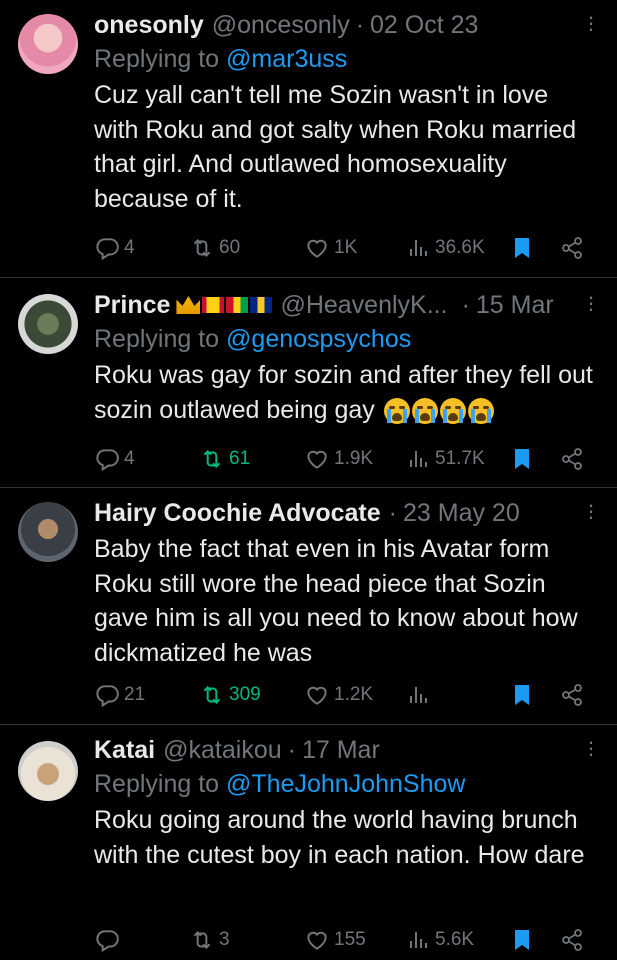  I want to click on views-button, so click(421, 695).